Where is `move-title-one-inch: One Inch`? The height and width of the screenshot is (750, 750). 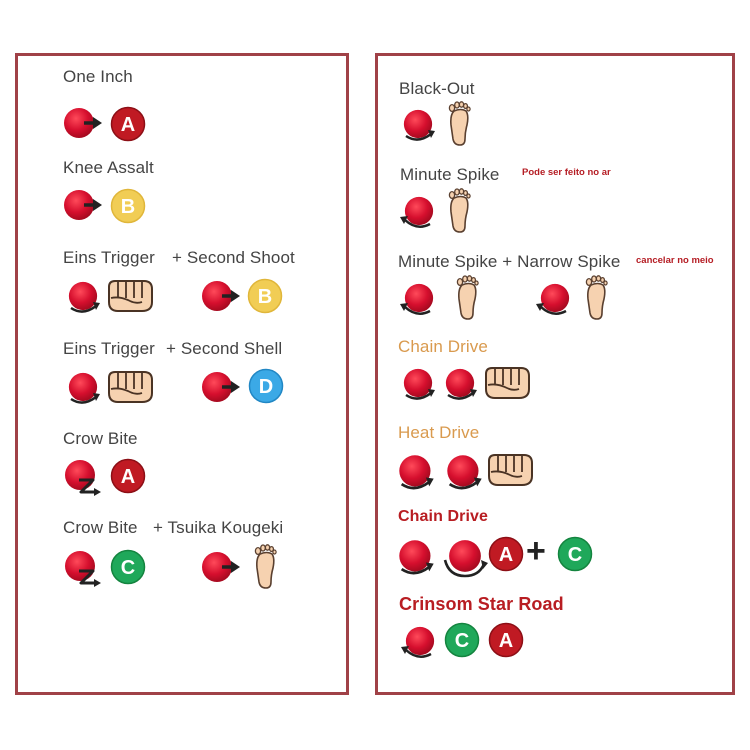
move-title-one-inch: One Inch is located at coordinates (98, 76).